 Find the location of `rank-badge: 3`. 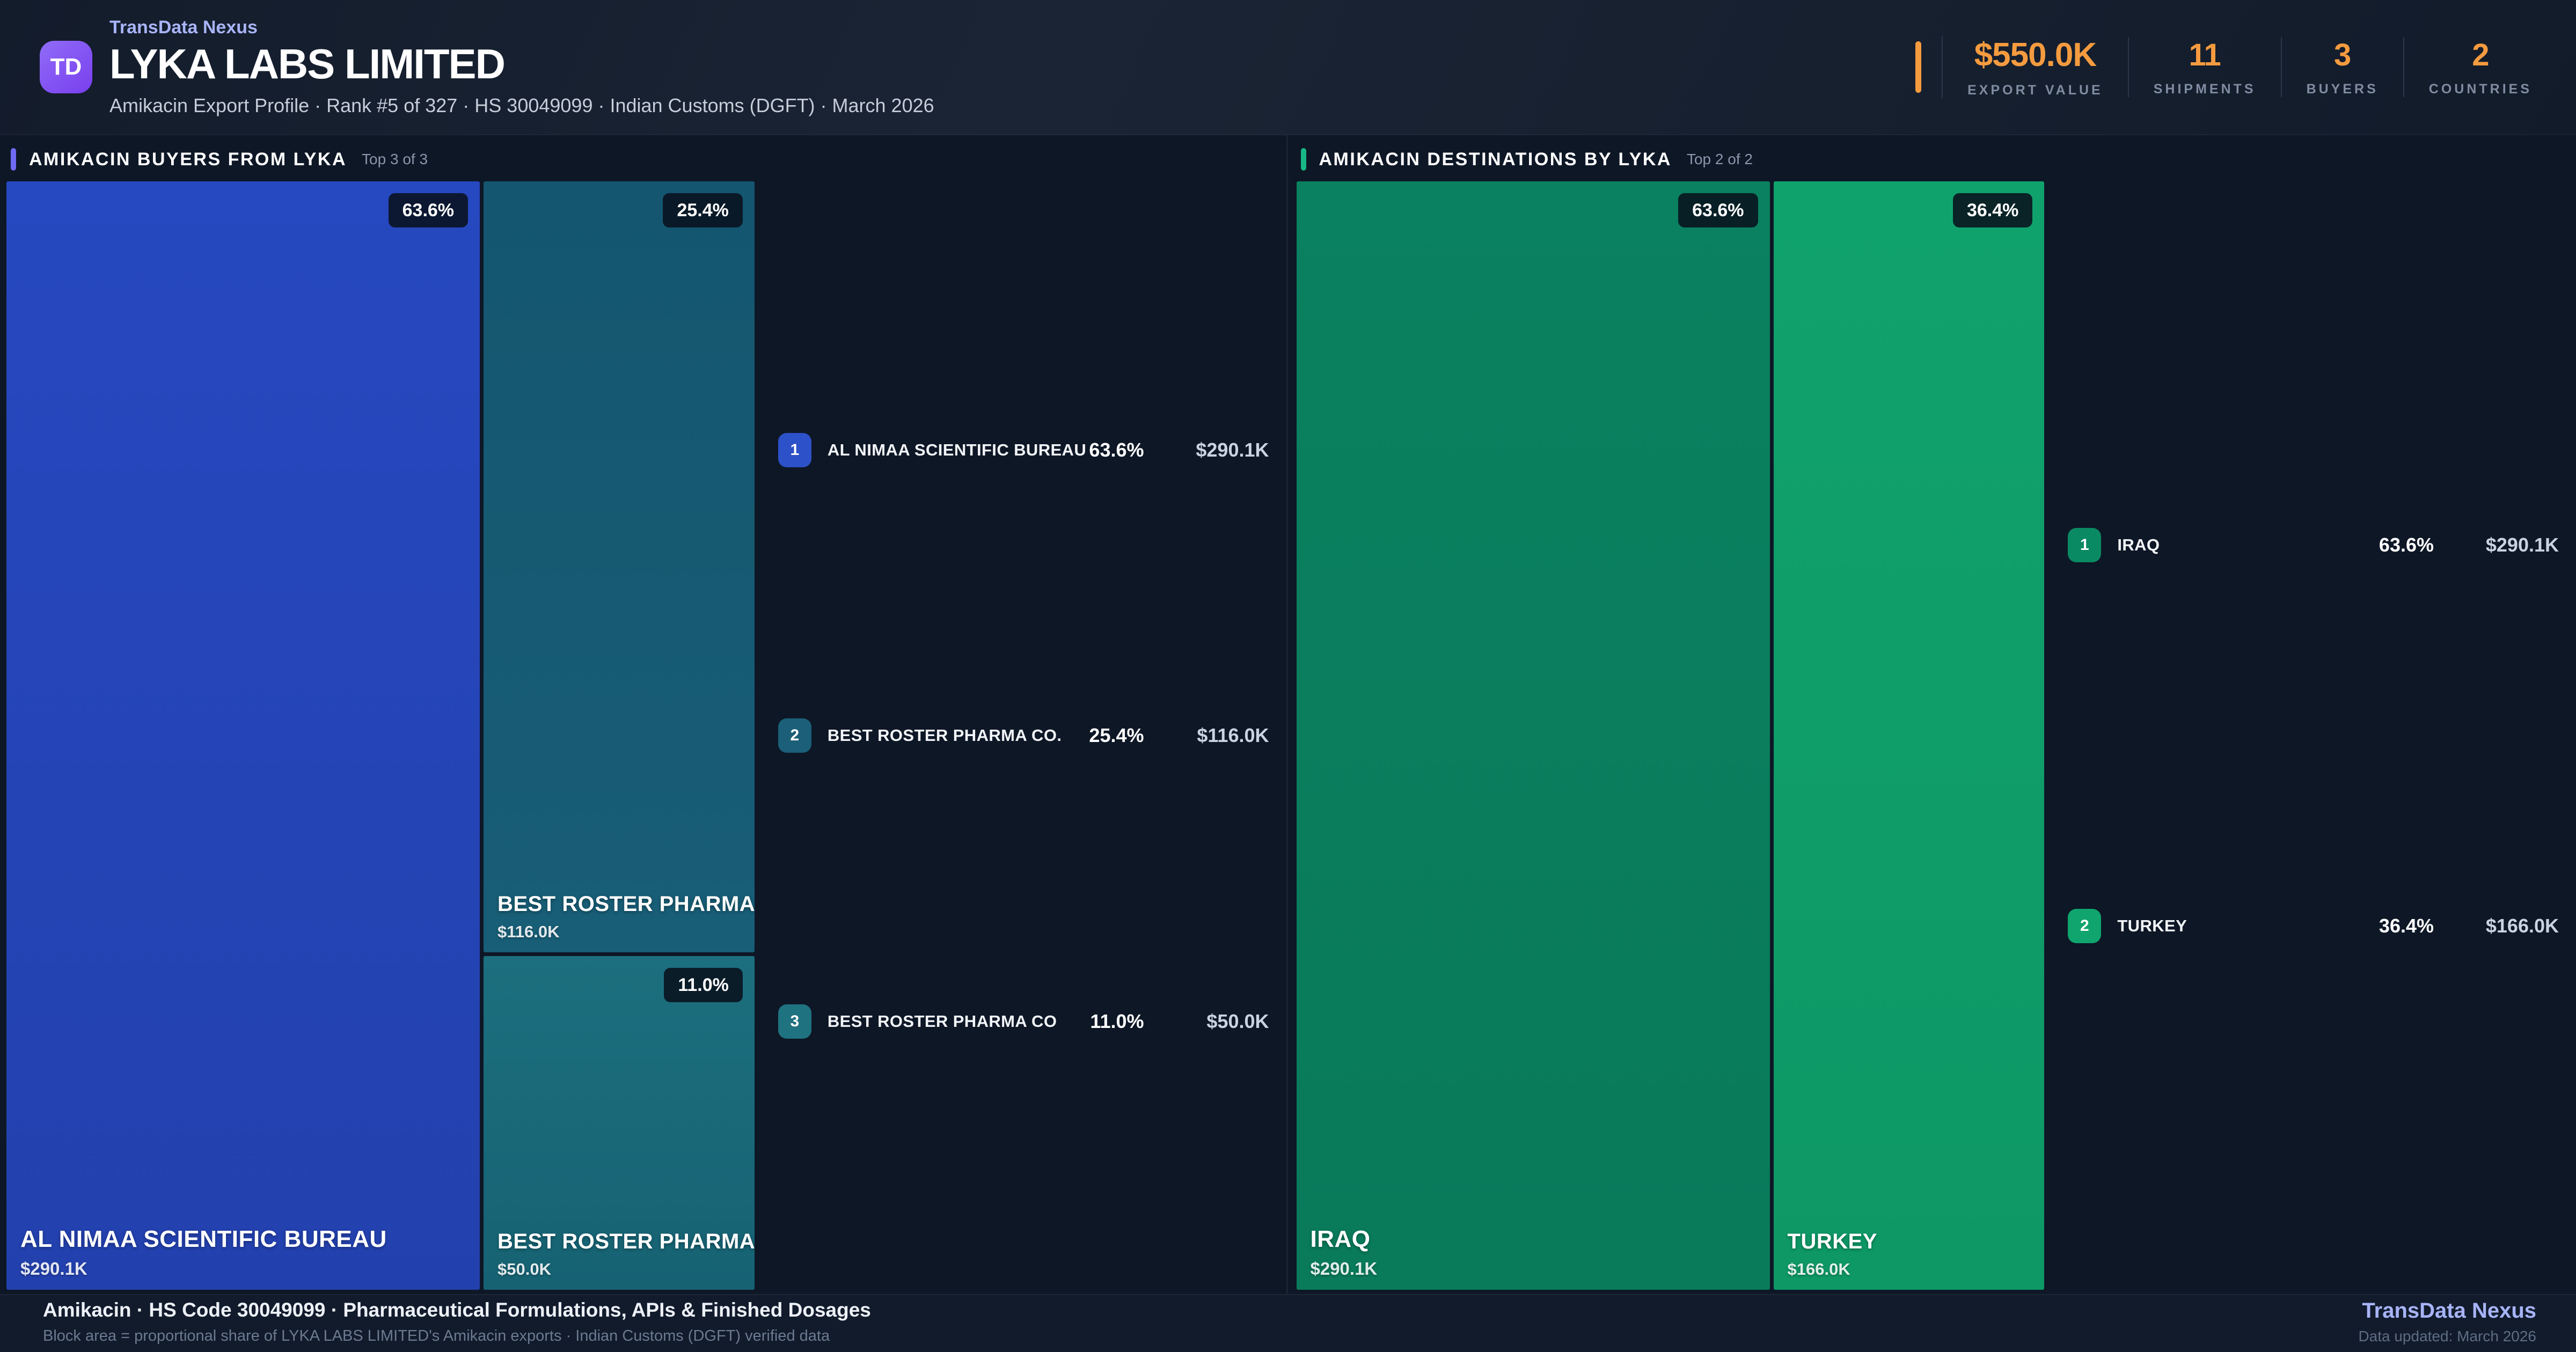

rank-badge: 3 is located at coordinates (794, 1021).